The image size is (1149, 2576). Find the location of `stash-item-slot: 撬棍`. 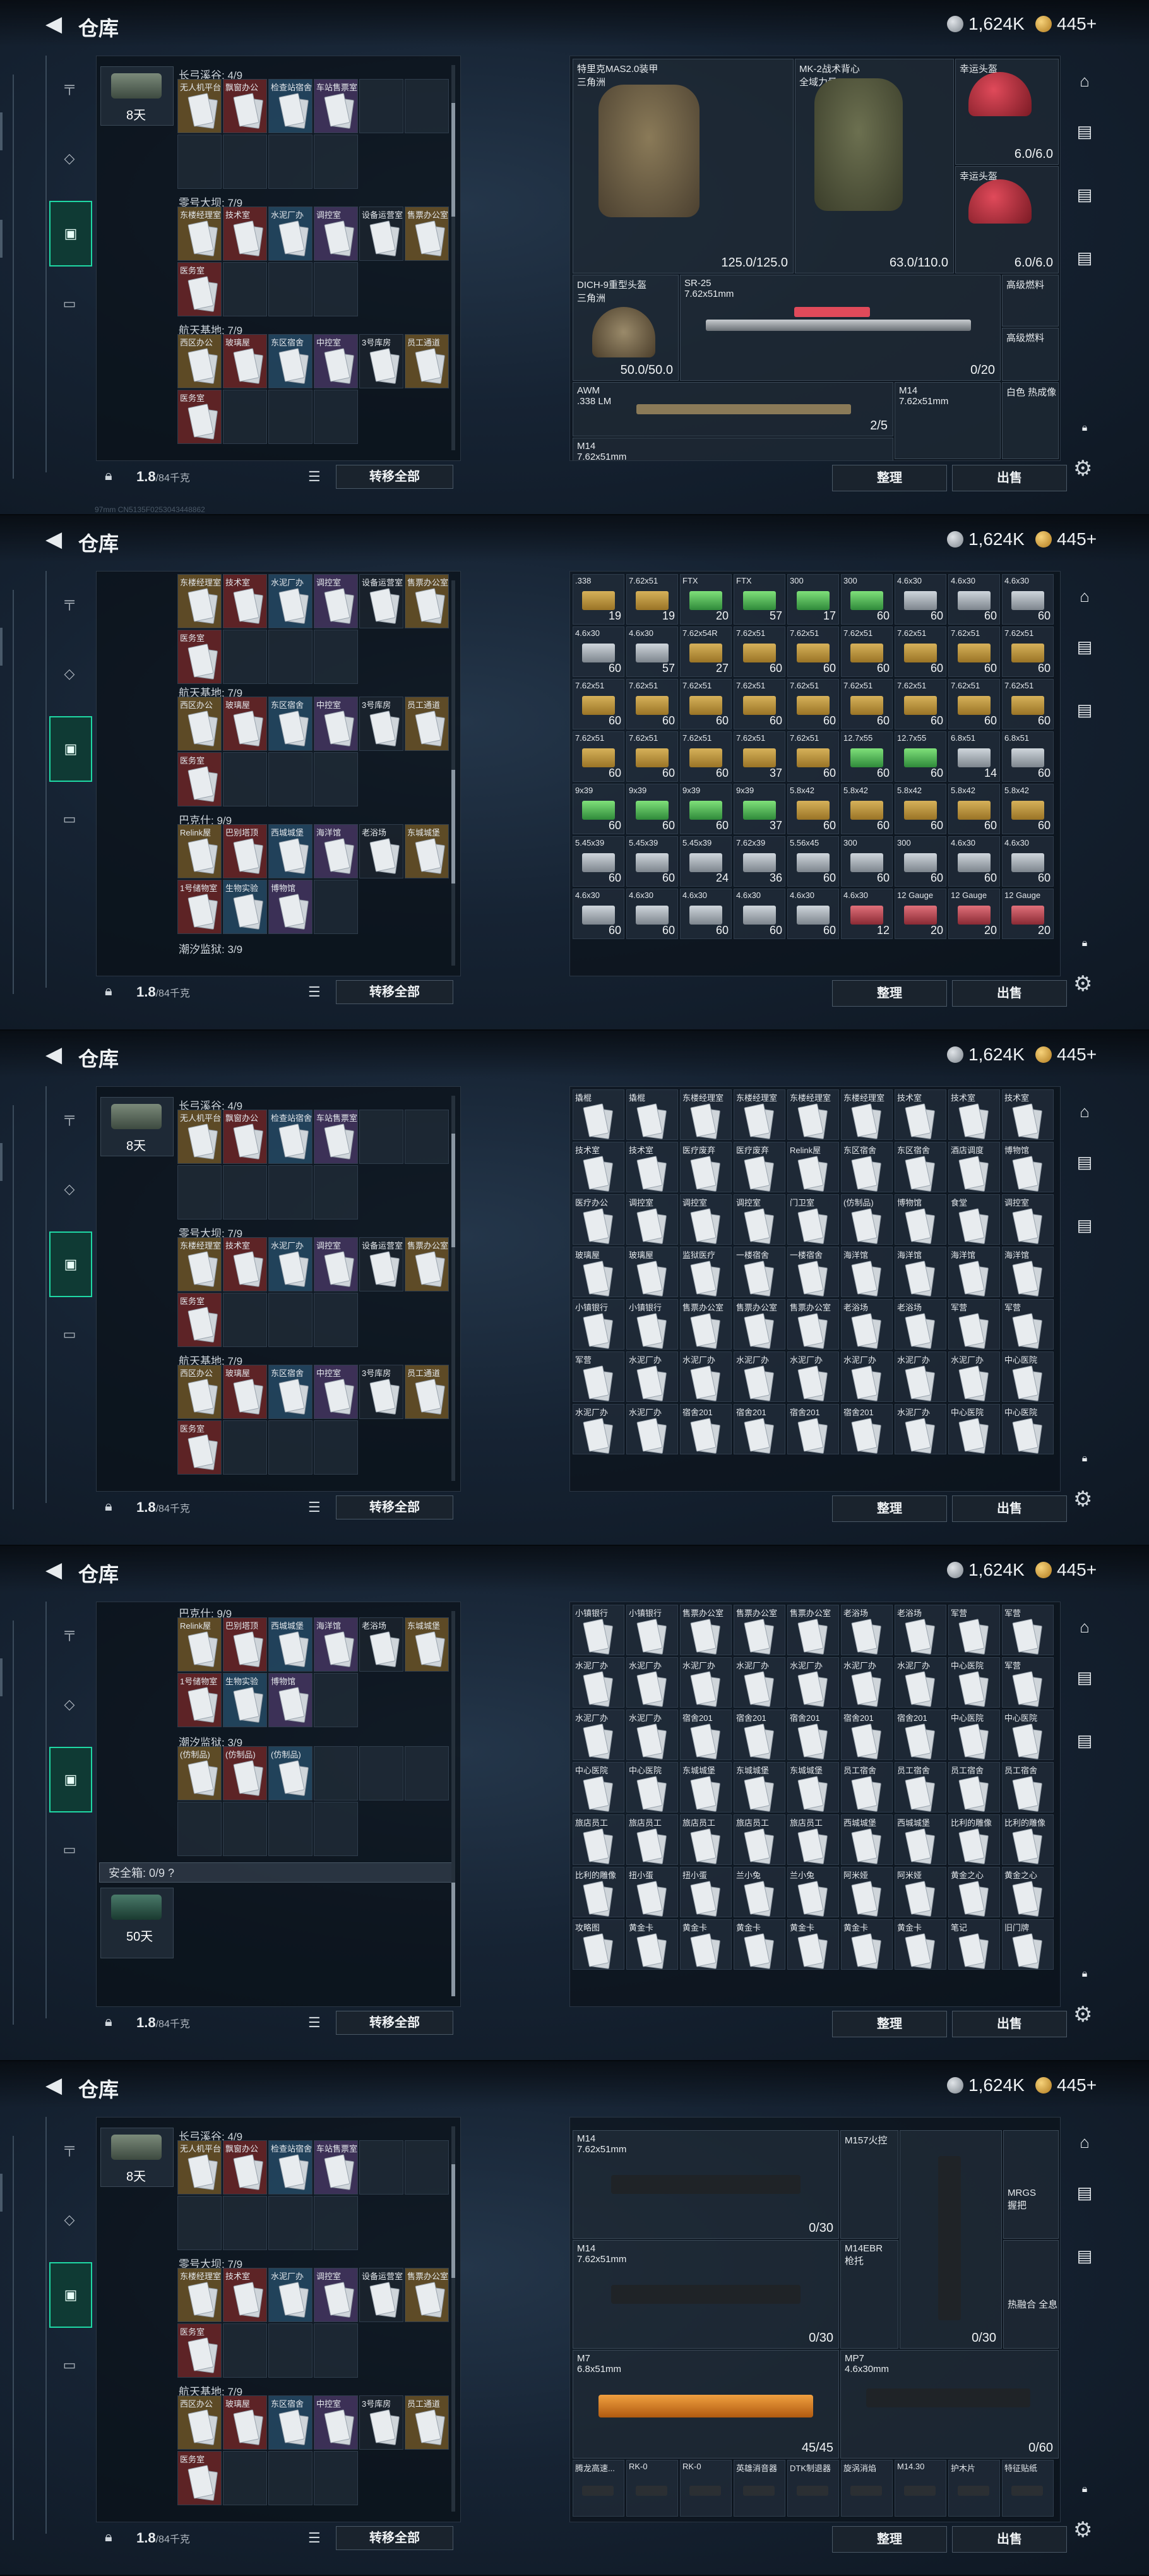

stash-item-slot: 撬棍 is located at coordinates (652, 1114).